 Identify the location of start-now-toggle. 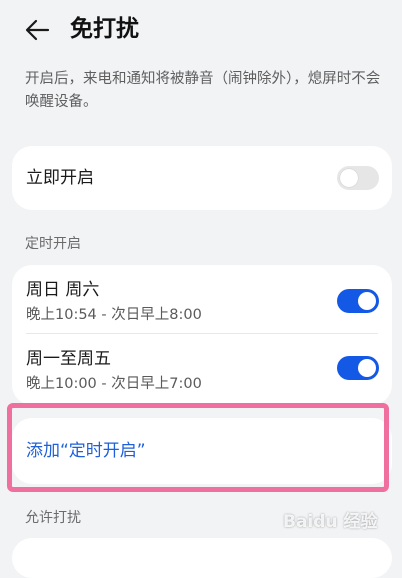
(358, 178).